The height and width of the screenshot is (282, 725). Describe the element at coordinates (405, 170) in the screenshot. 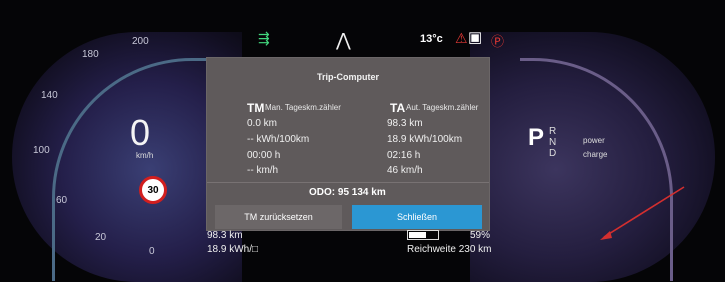

I see `ta-speed: 46 km/h` at that location.